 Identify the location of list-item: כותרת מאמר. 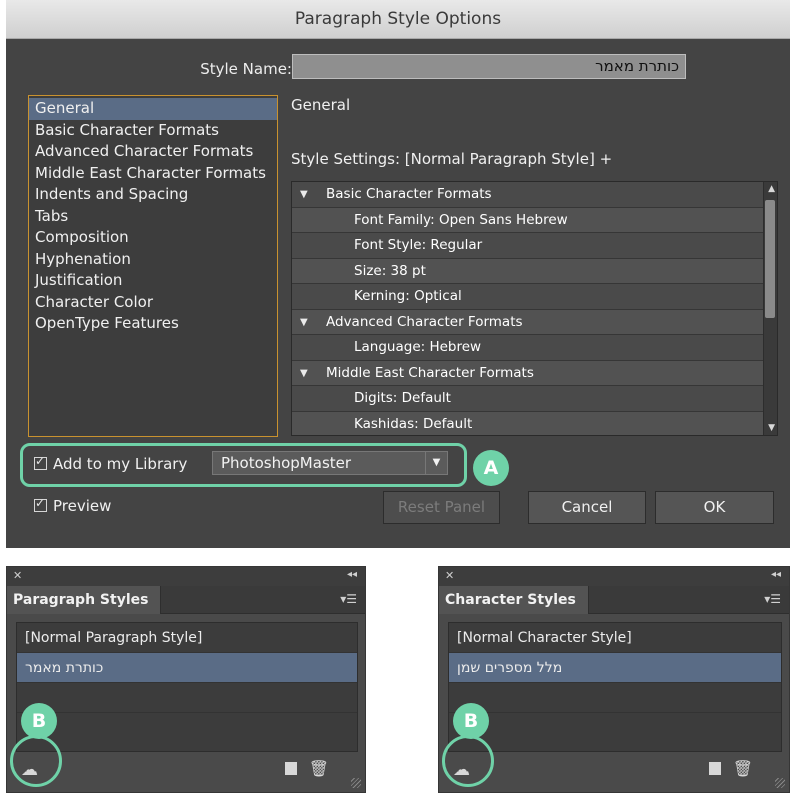
(187, 668).